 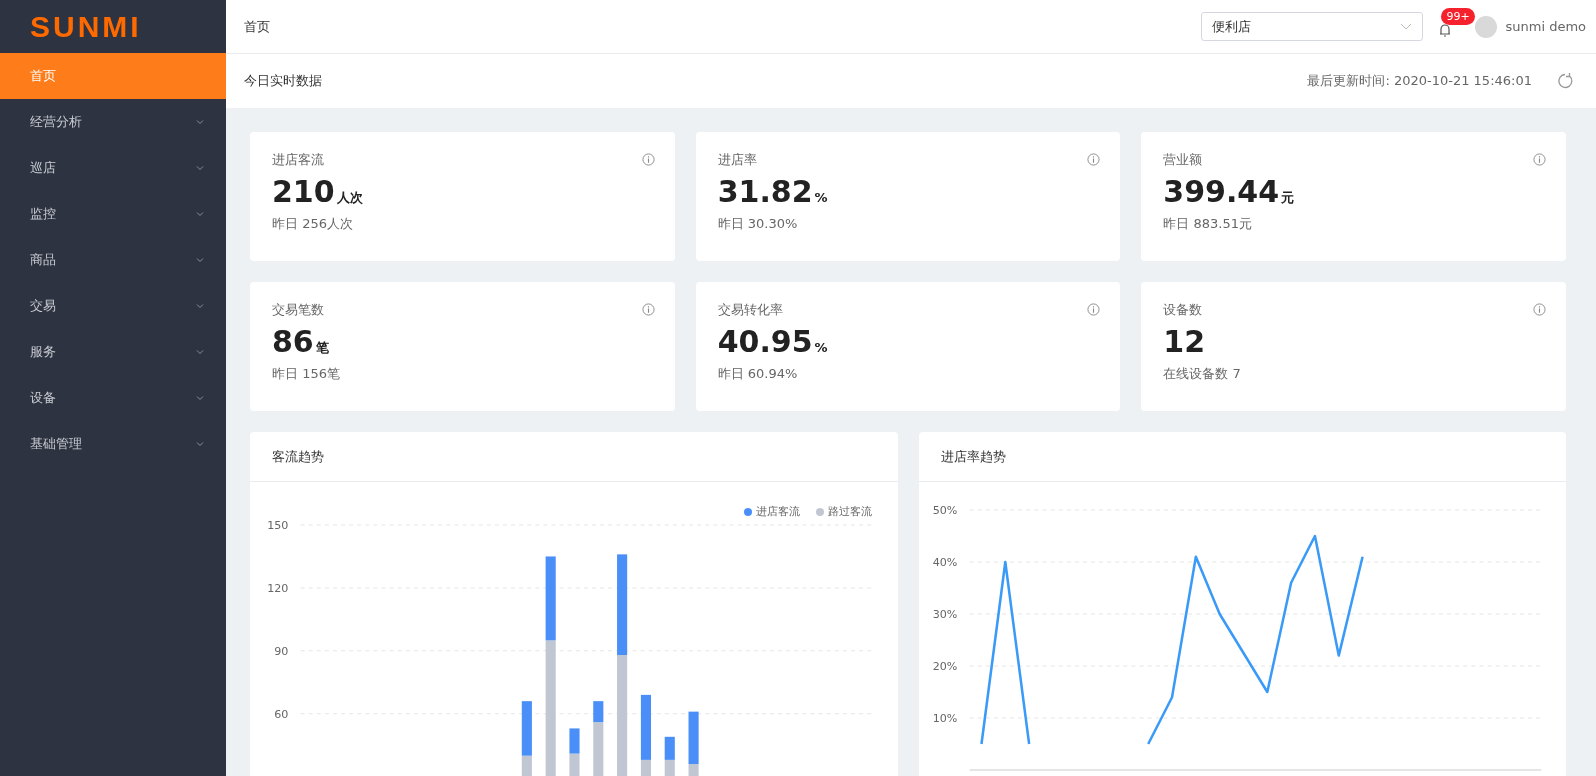 What do you see at coordinates (113, 168) in the screenshot?
I see `sidebar-item: 巡店` at bounding box center [113, 168].